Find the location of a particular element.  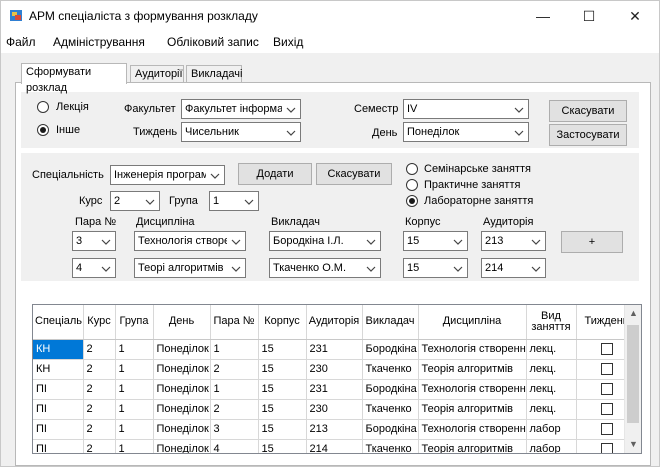

discipline-select-1: Технологія створен is located at coordinates (190, 241).